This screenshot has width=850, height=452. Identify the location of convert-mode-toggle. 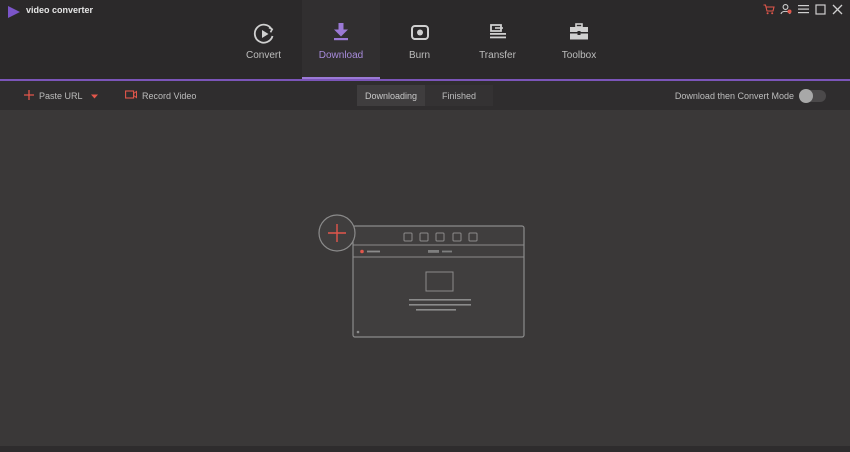
(812, 95).